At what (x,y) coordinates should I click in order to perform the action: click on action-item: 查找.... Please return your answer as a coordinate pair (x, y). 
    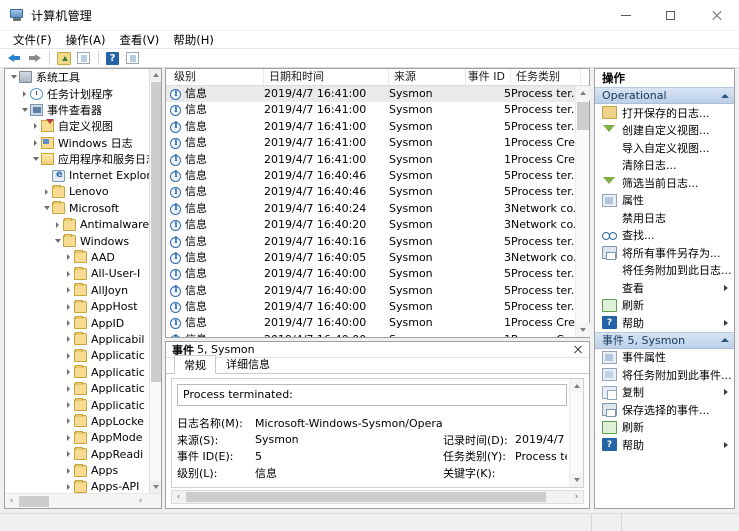
    Looking at the image, I should click on (664, 236).